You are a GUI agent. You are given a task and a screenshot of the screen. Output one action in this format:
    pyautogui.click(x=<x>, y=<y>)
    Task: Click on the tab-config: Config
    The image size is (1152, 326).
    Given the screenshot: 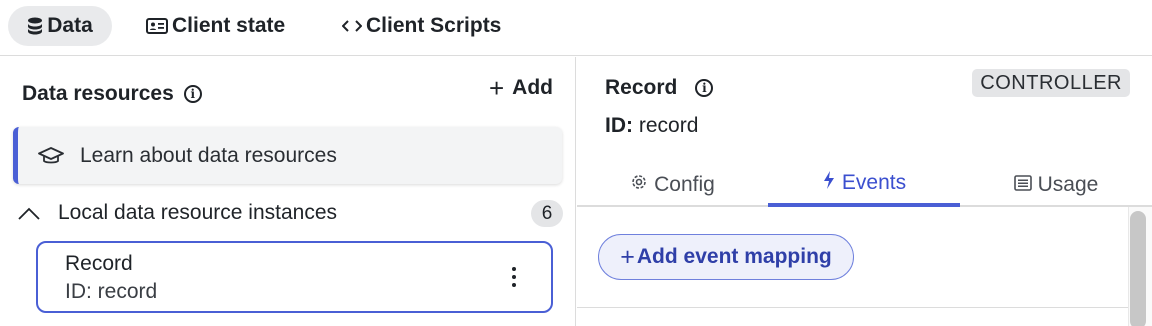 What is the action you would take?
    pyautogui.click(x=672, y=185)
    